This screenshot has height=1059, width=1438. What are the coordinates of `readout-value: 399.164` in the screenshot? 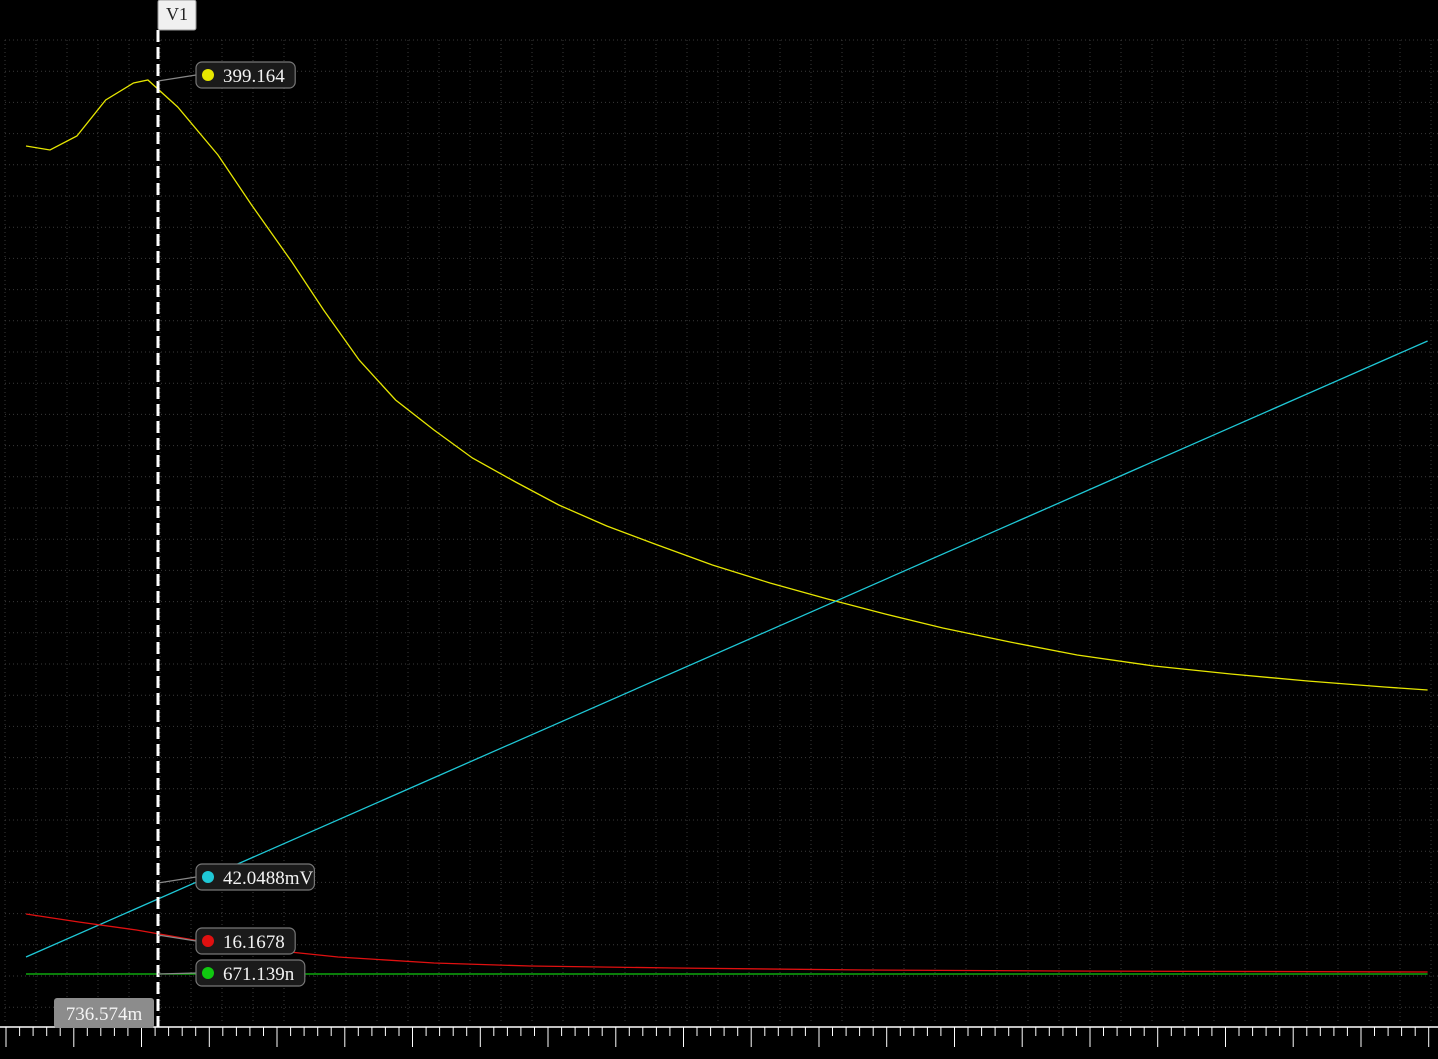 It's located at (254, 76).